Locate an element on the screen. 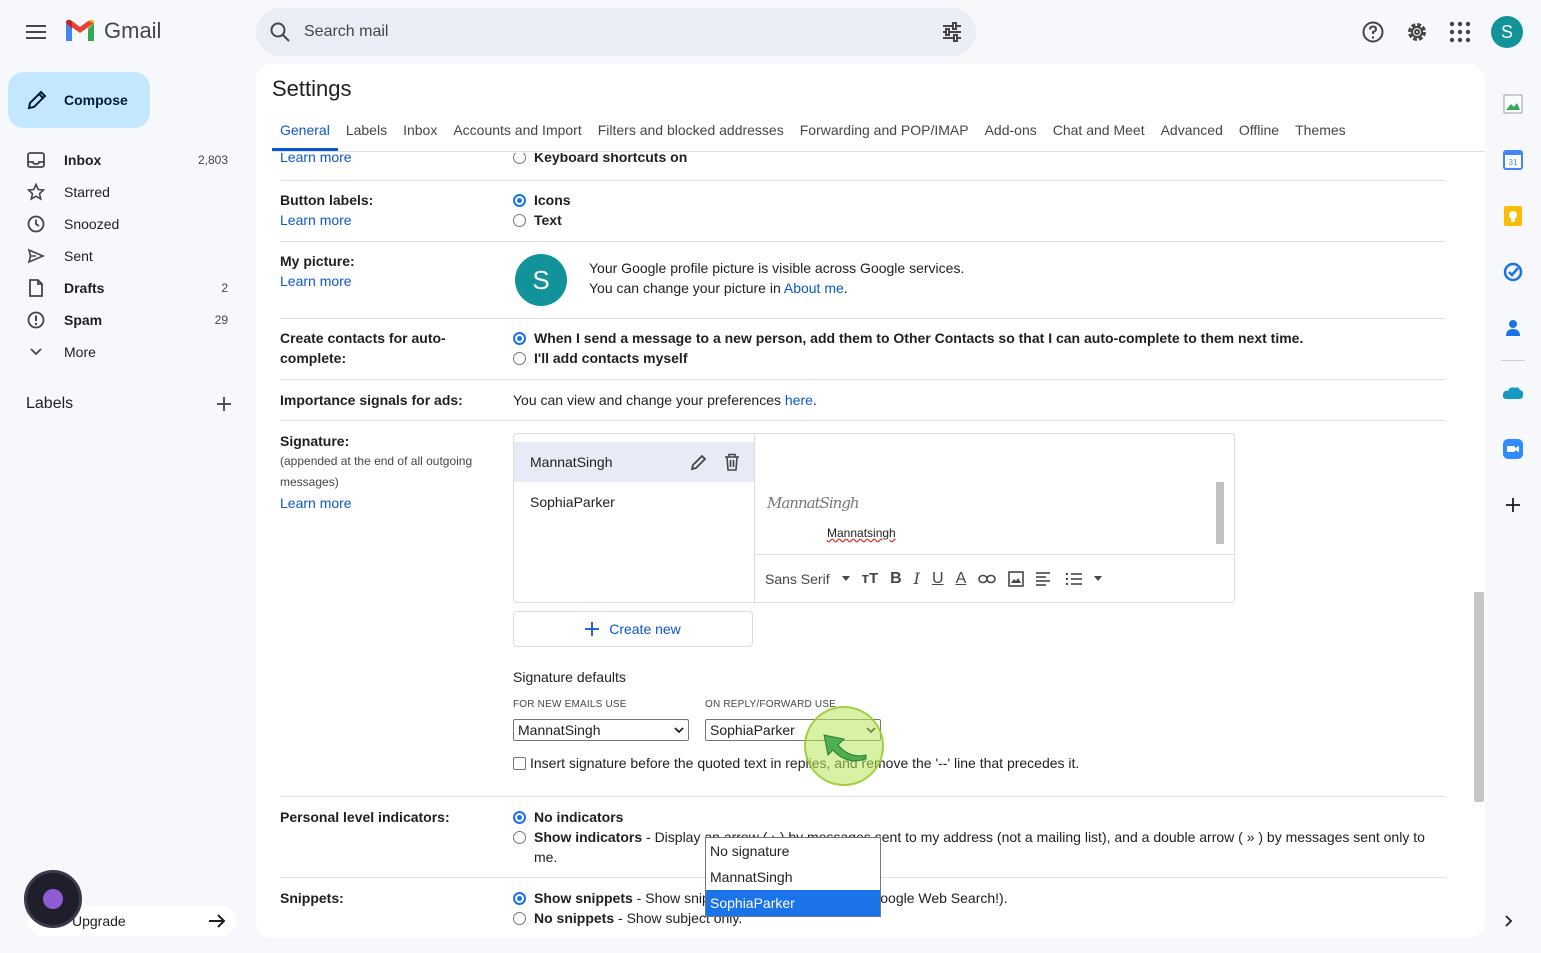 The width and height of the screenshot is (1541, 953). tab-general: General is located at coordinates (305, 136).